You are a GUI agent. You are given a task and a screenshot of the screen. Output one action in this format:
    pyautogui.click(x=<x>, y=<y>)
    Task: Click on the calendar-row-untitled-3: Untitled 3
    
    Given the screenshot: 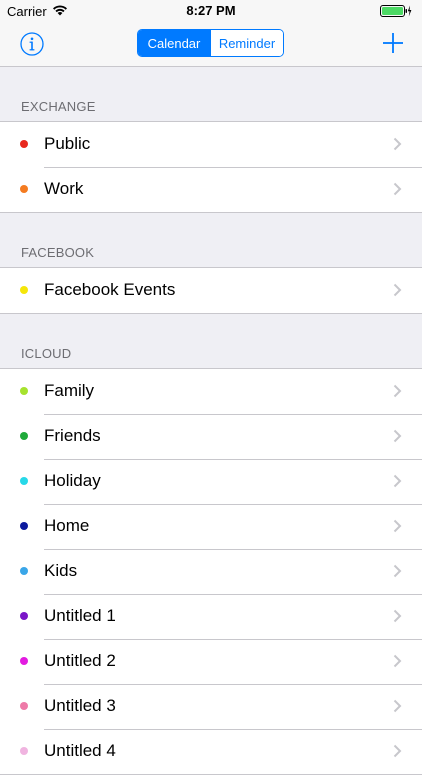 What is the action you would take?
    pyautogui.click(x=211, y=706)
    